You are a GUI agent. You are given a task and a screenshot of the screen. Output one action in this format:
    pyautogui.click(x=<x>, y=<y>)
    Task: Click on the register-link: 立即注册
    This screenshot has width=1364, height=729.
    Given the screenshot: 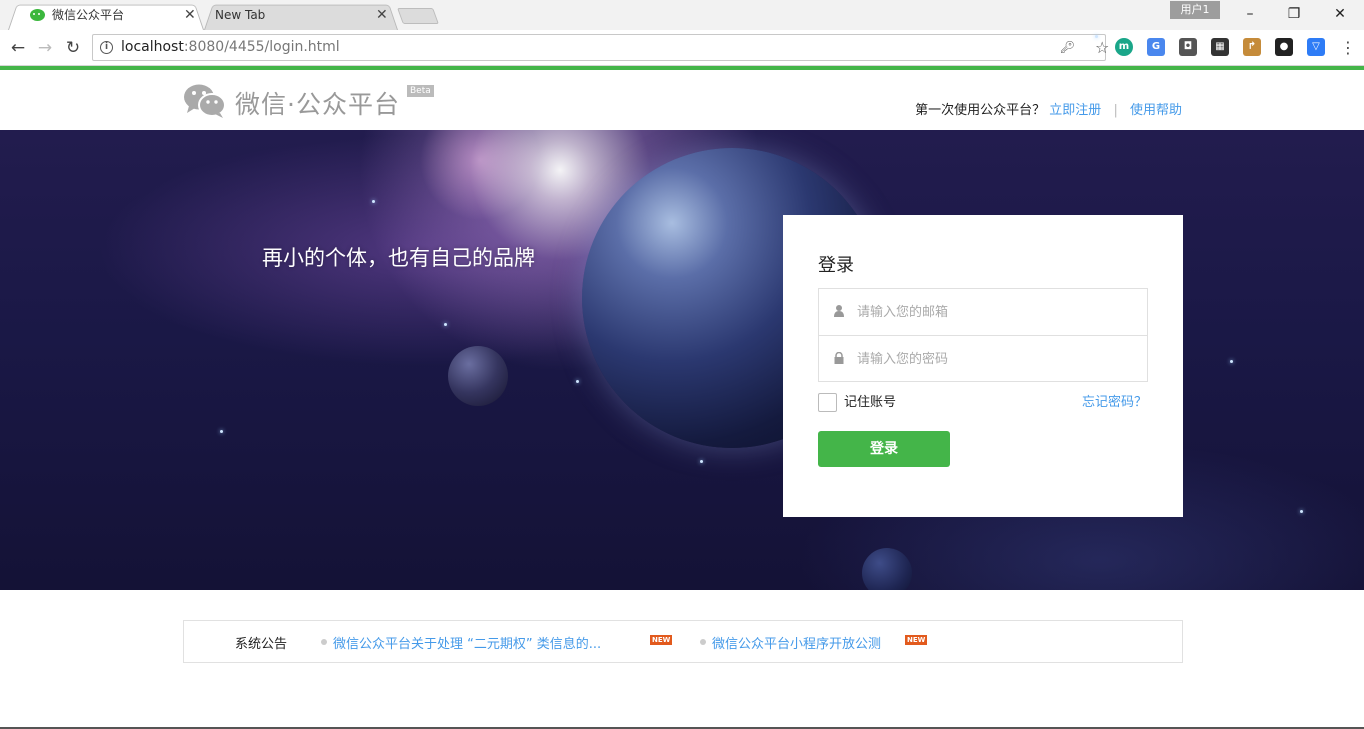 What is the action you would take?
    pyautogui.click(x=1075, y=110)
    